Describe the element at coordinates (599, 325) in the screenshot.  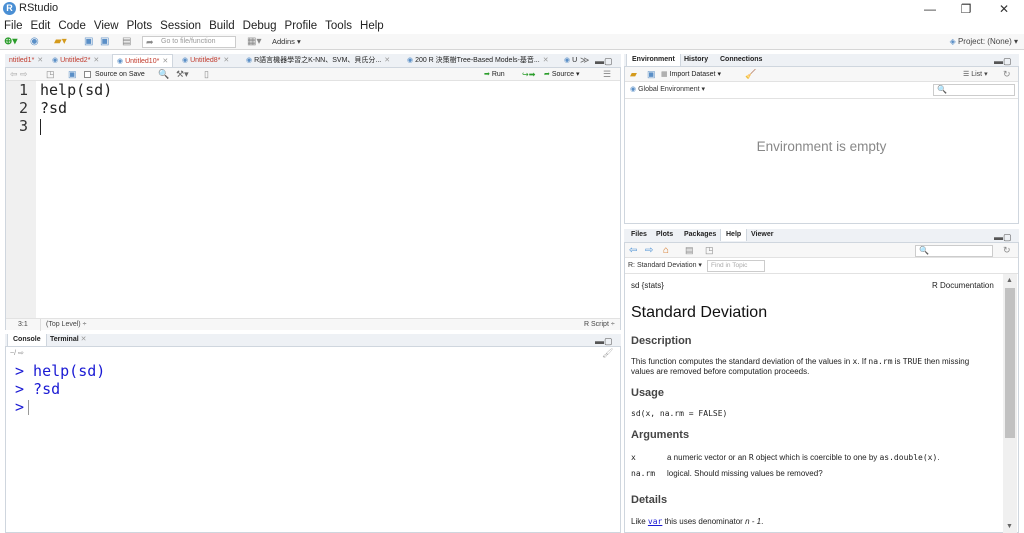
I see `file-type-selector: R Script ÷` at that location.